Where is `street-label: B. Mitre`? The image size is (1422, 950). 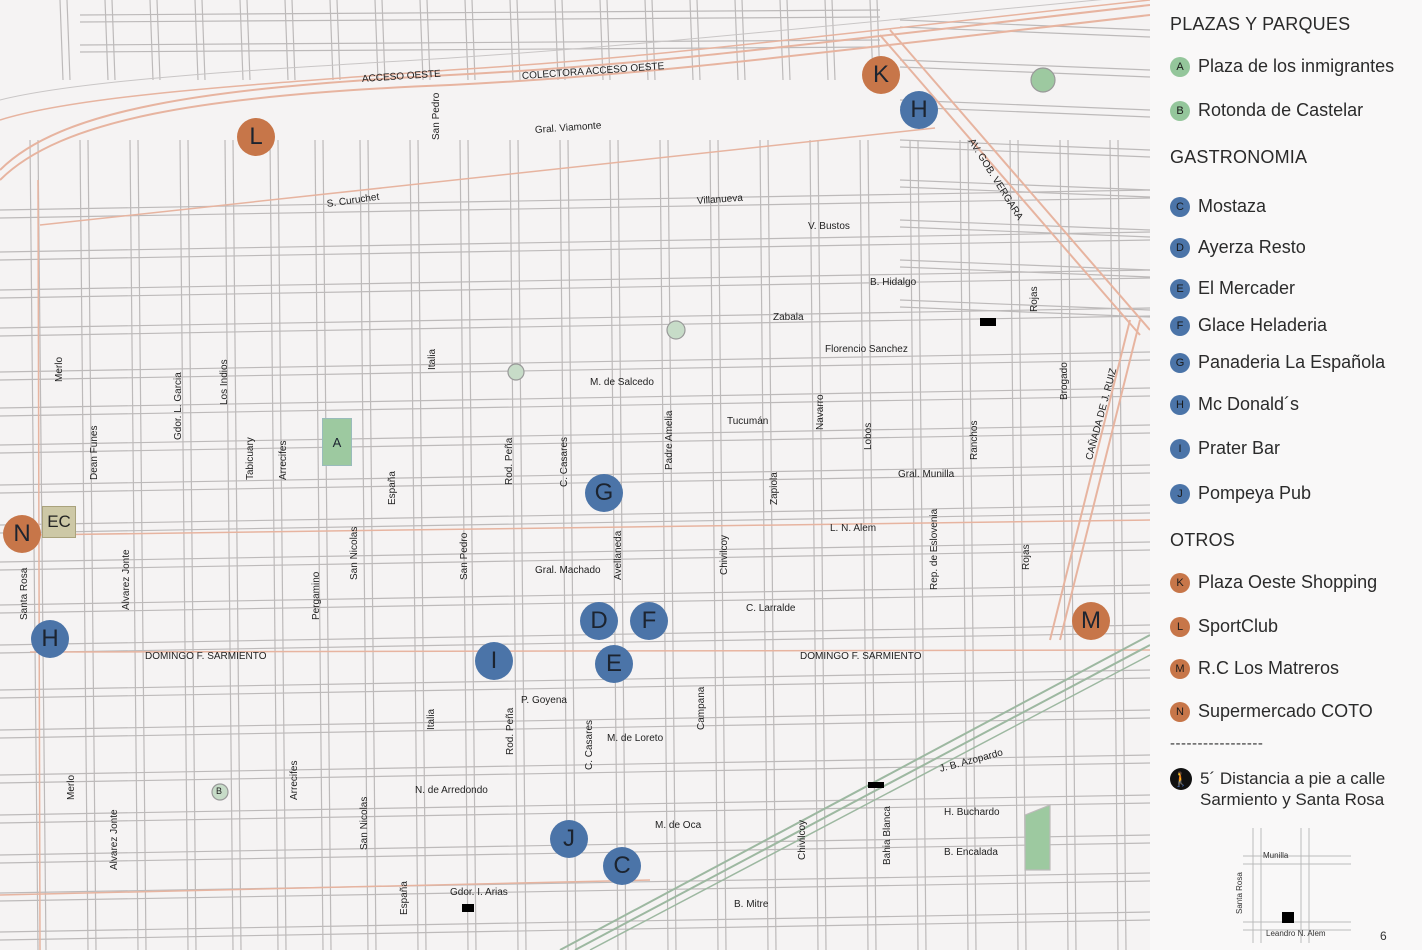
street-label: B. Mitre is located at coordinates (751, 904).